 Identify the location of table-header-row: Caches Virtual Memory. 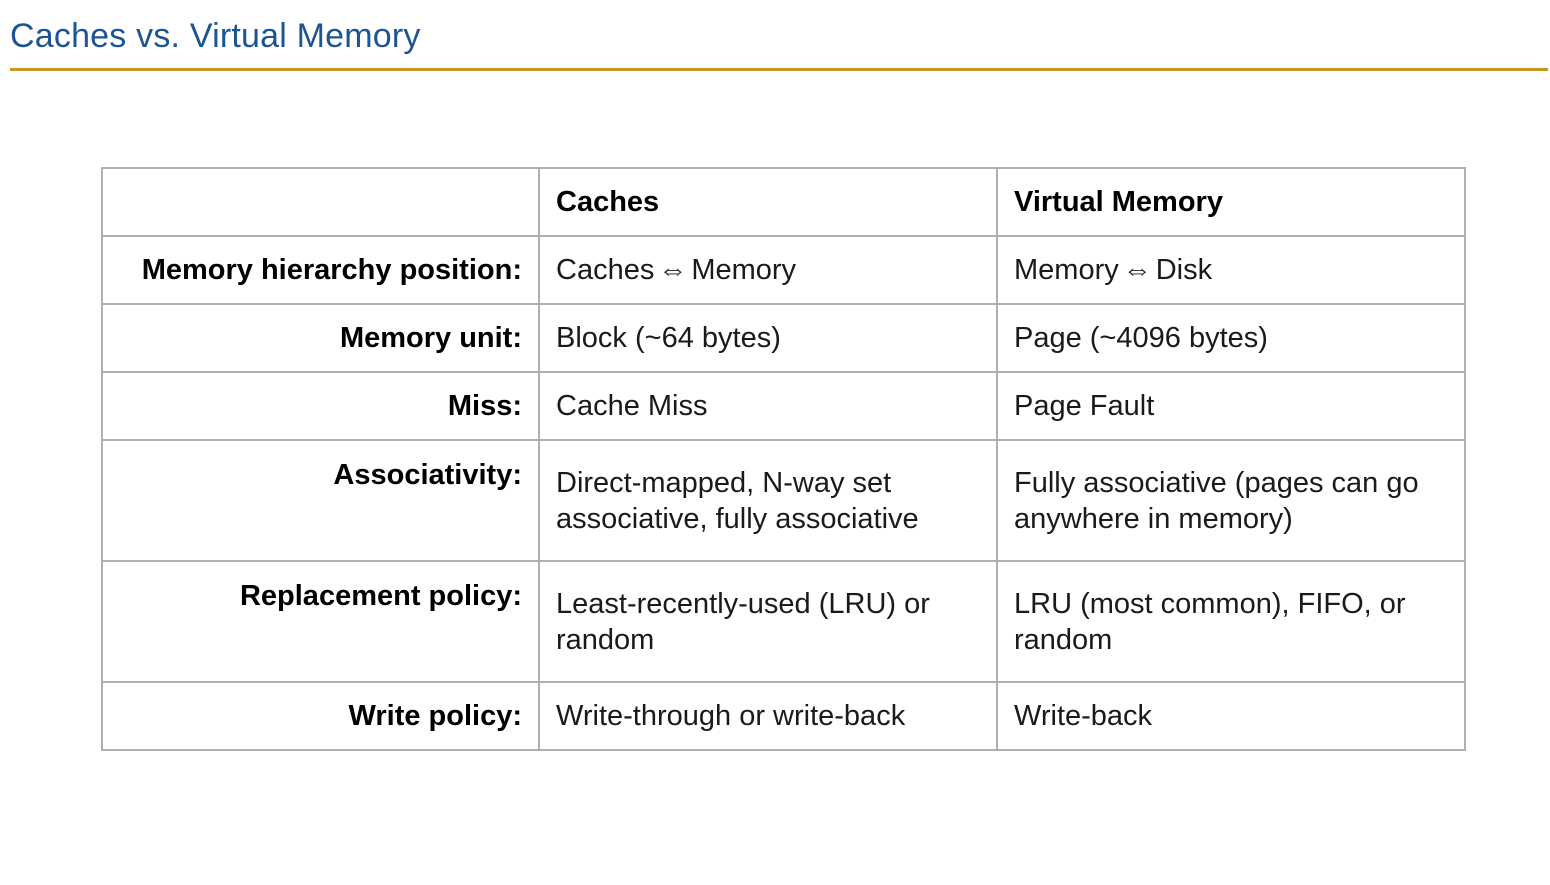
(783, 202).